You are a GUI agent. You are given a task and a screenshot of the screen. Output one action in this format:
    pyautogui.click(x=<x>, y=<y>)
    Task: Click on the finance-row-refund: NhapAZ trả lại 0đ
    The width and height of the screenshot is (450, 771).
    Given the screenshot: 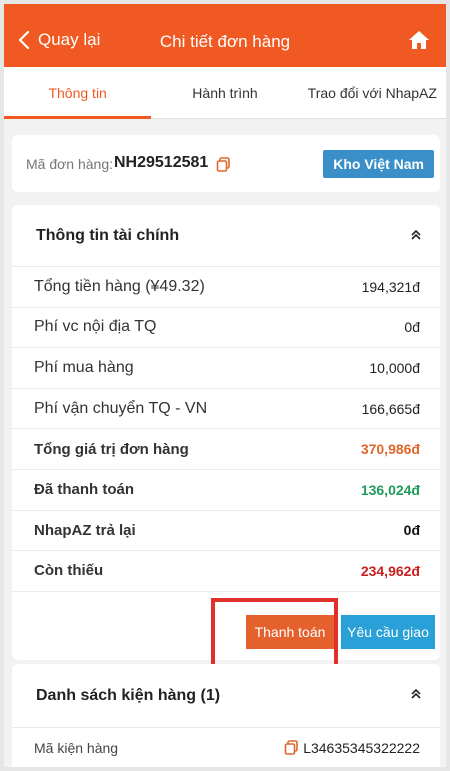 What is the action you would take?
    pyautogui.click(x=226, y=531)
    